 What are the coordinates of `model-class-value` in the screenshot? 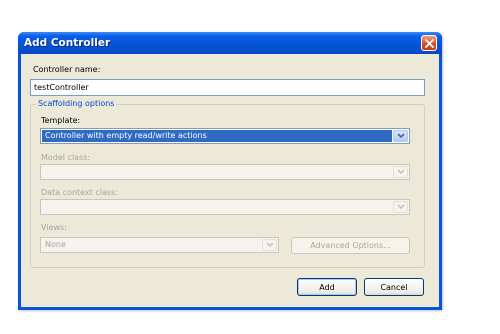 It's located at (217, 172).